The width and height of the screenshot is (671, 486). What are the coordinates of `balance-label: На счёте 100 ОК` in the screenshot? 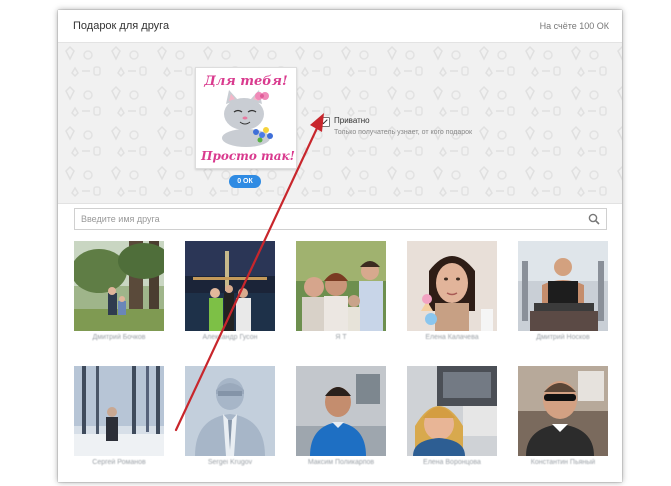 It's located at (574, 26).